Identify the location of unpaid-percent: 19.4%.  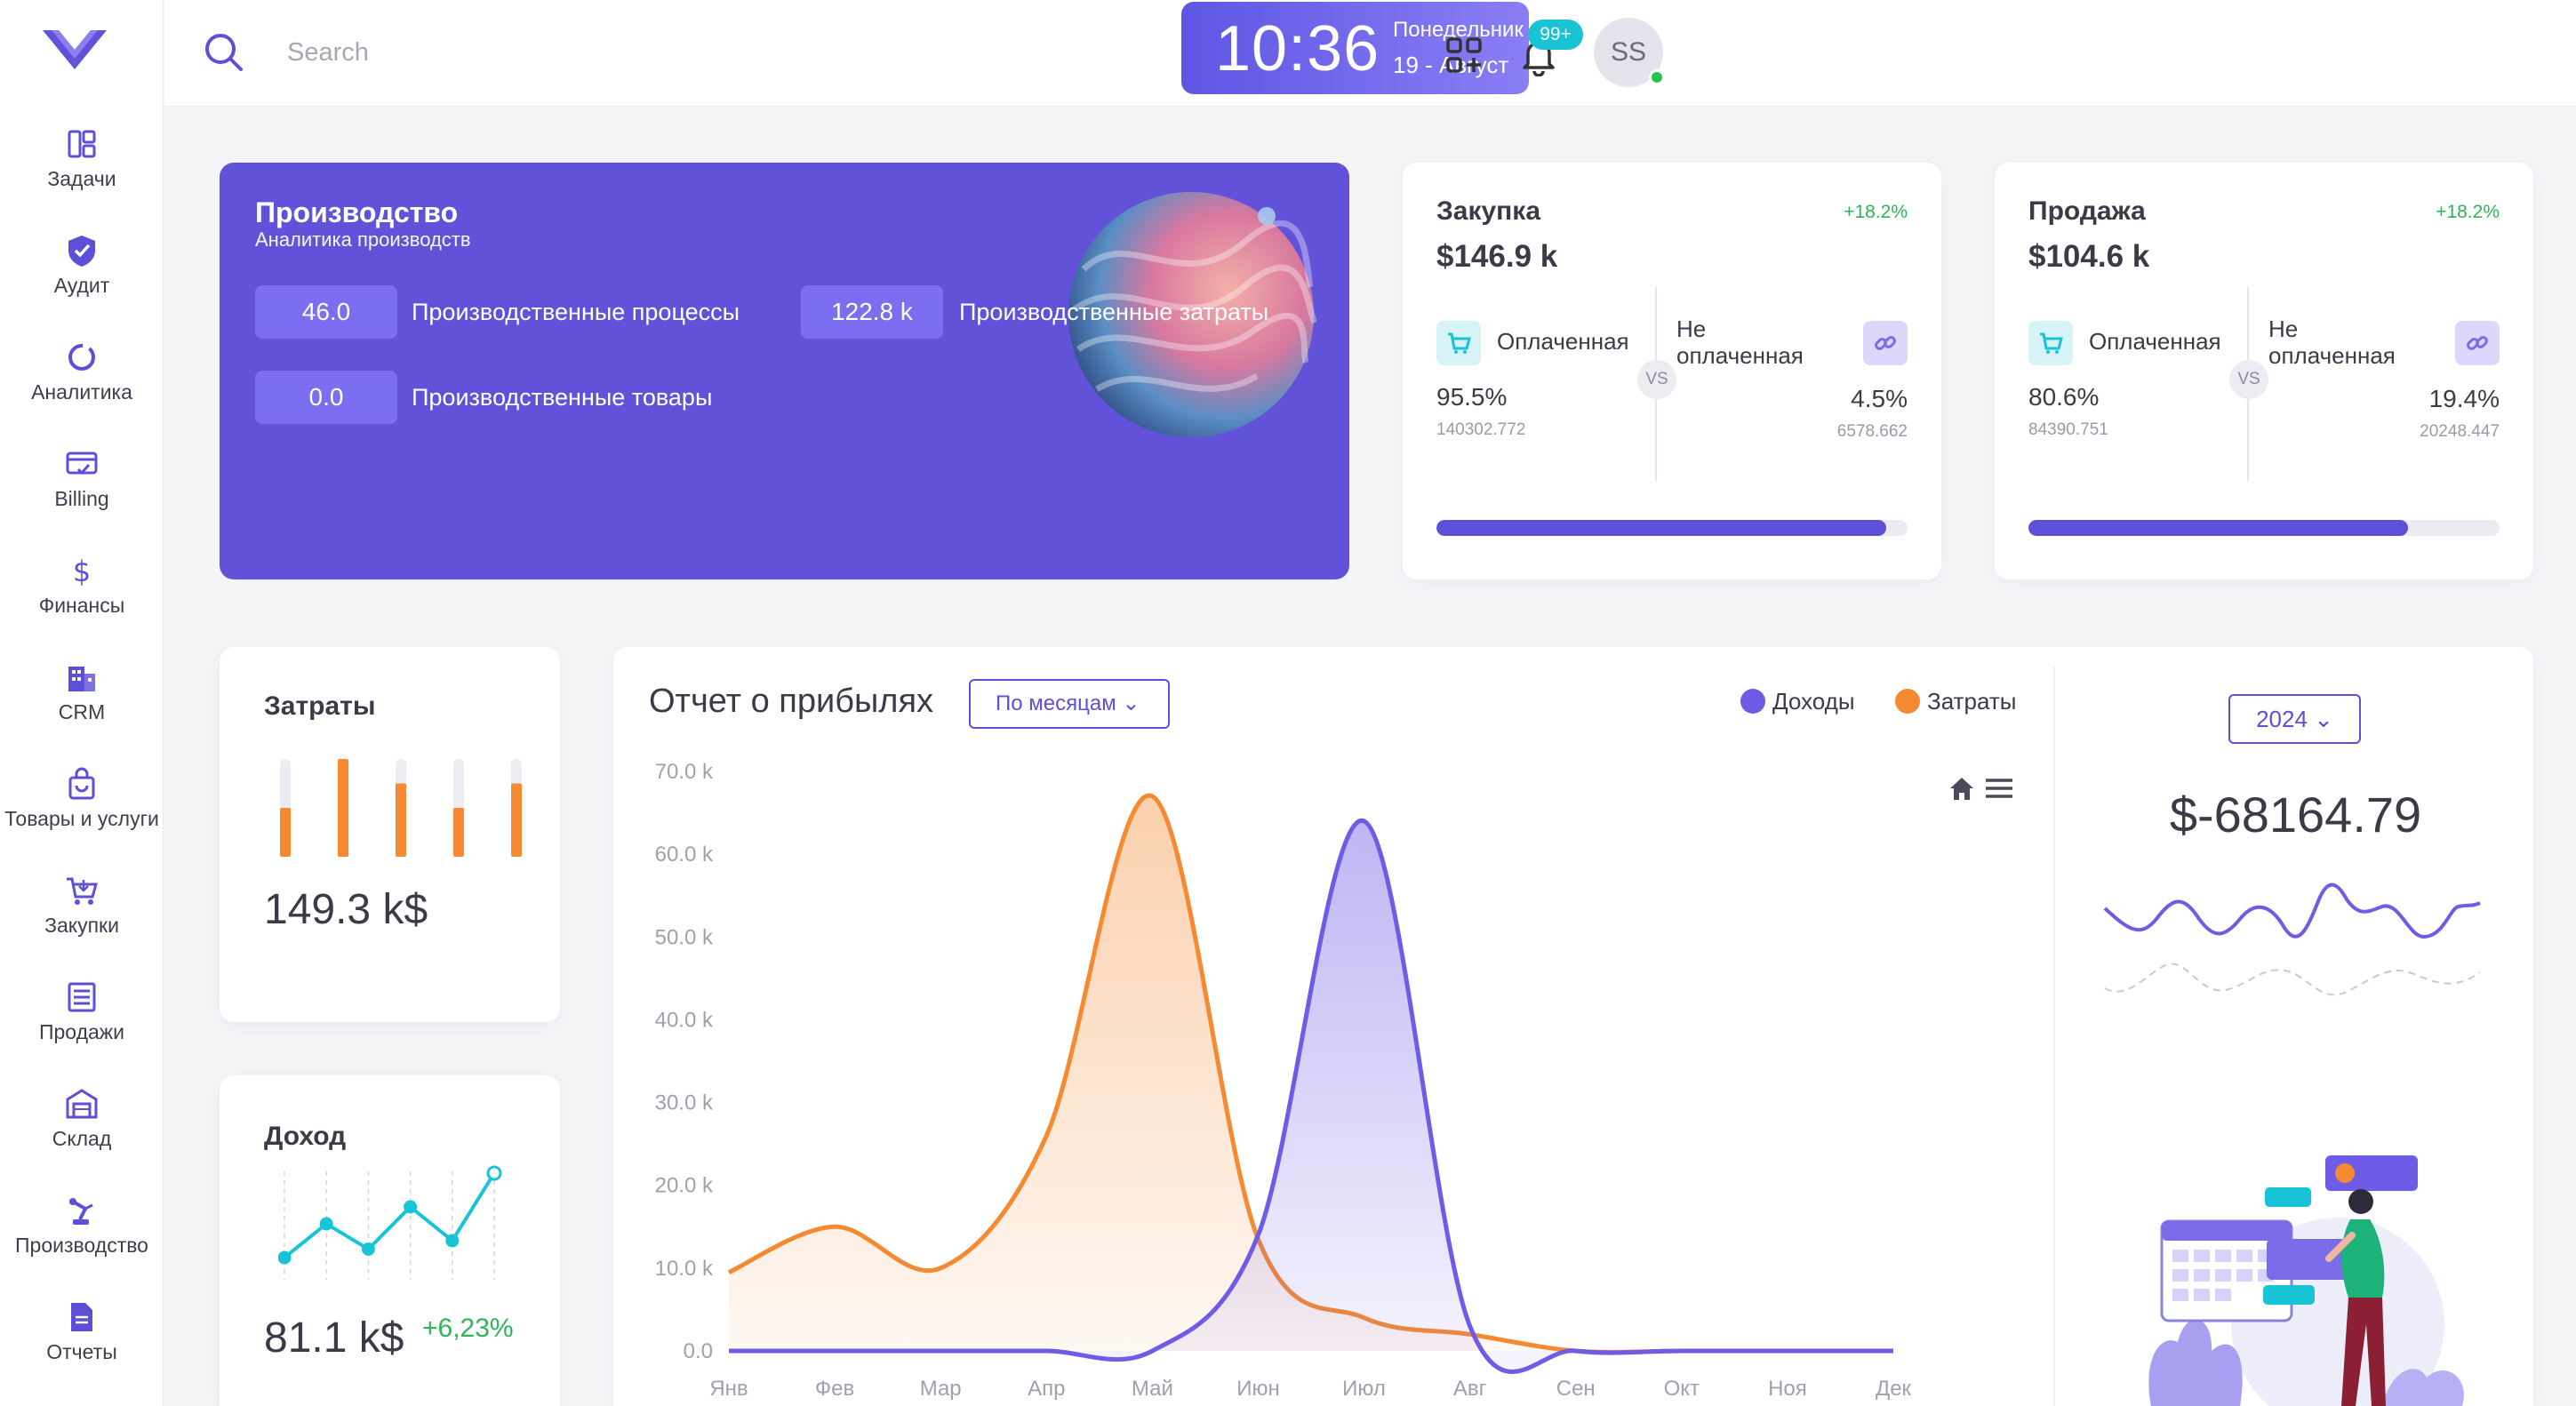
(2464, 399).